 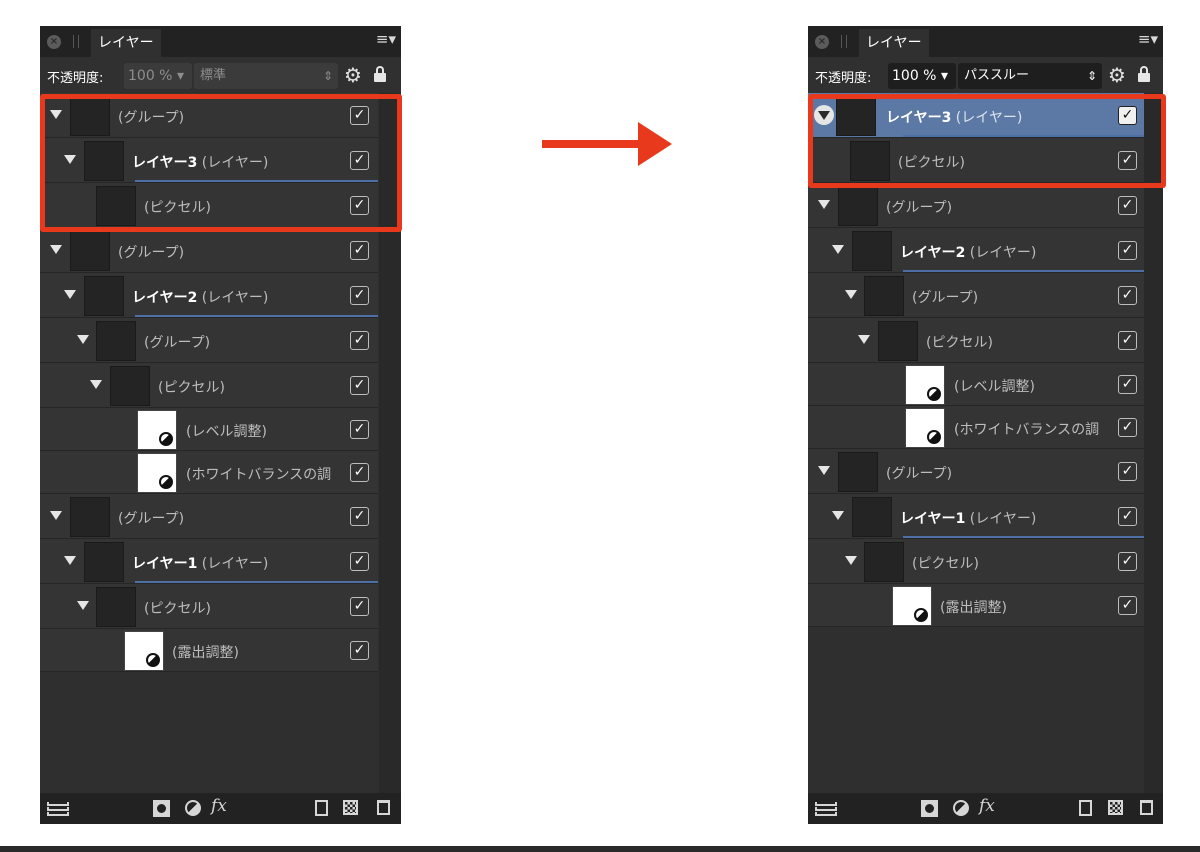 I want to click on blend-mode-select: 標準 ⇕, so click(x=266, y=76).